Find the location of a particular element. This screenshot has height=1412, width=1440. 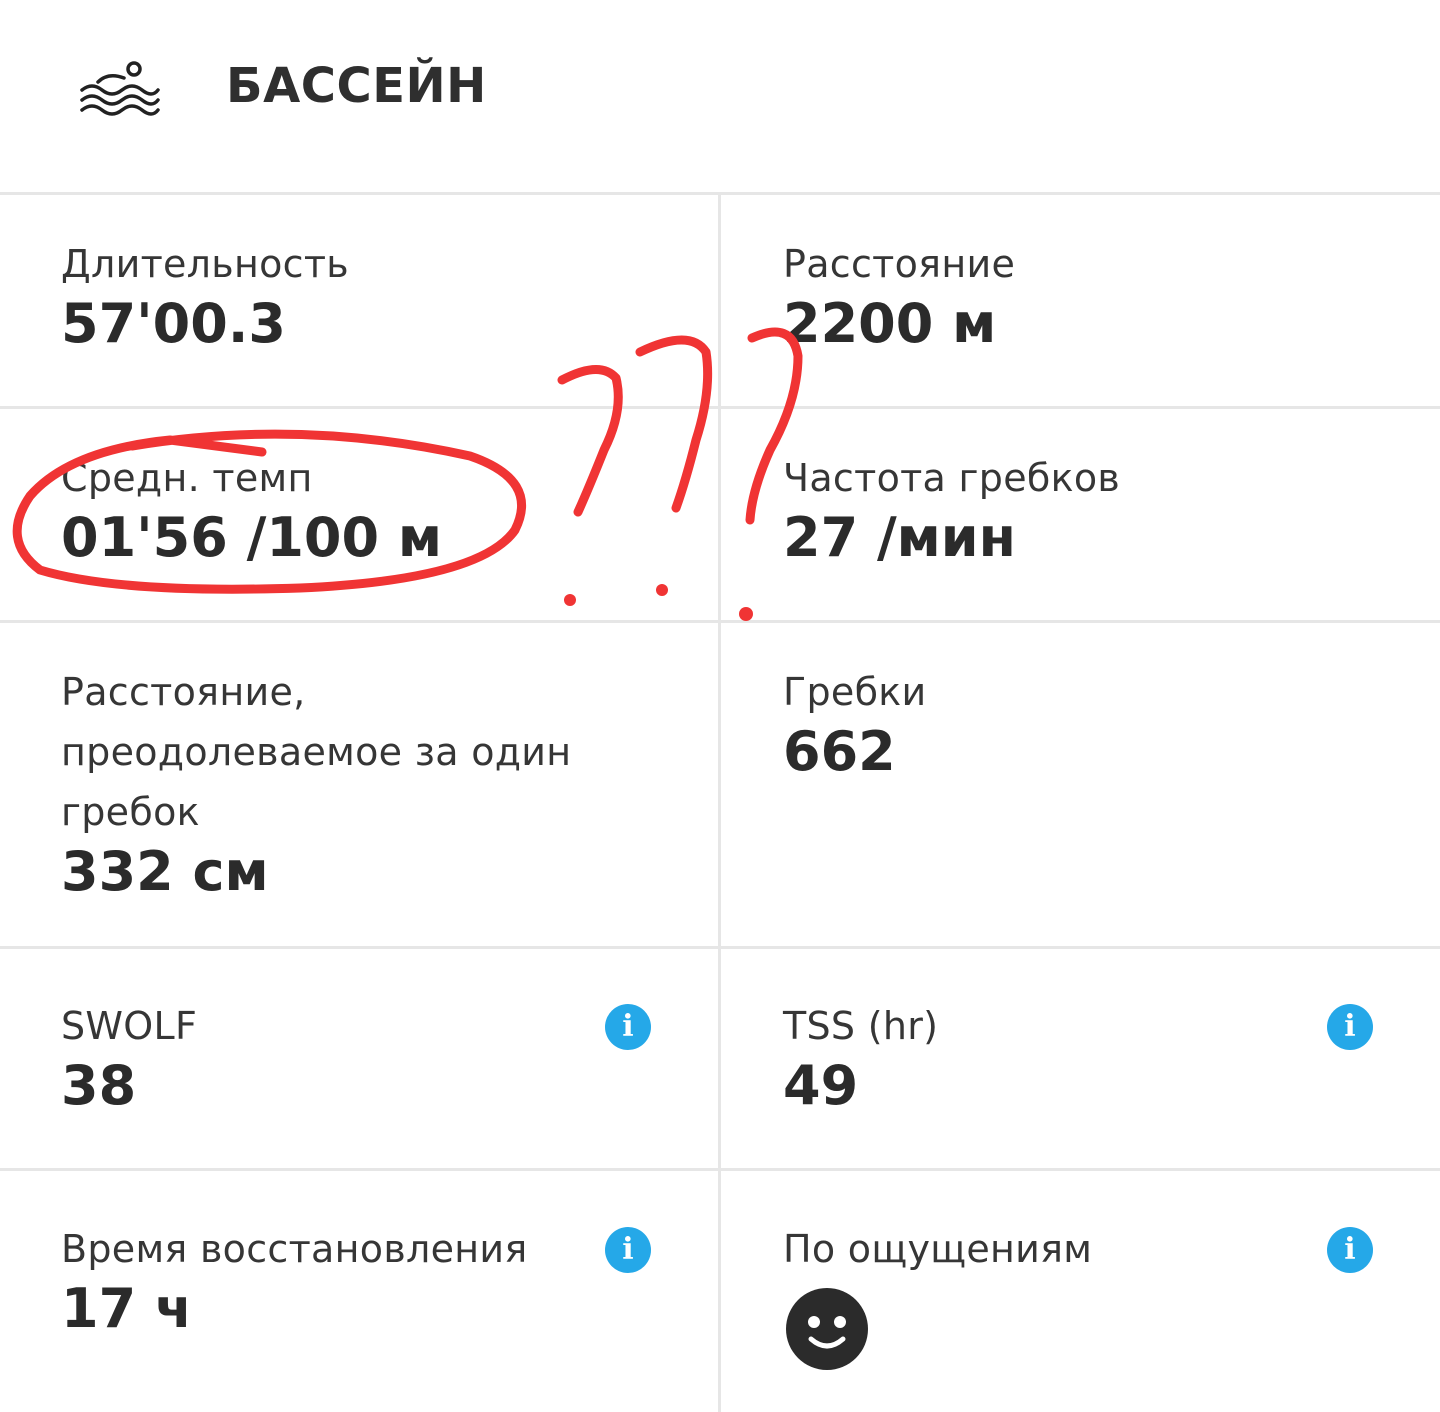

metric-tss: TSS (hr) 49 is located at coordinates (1083, 1057).